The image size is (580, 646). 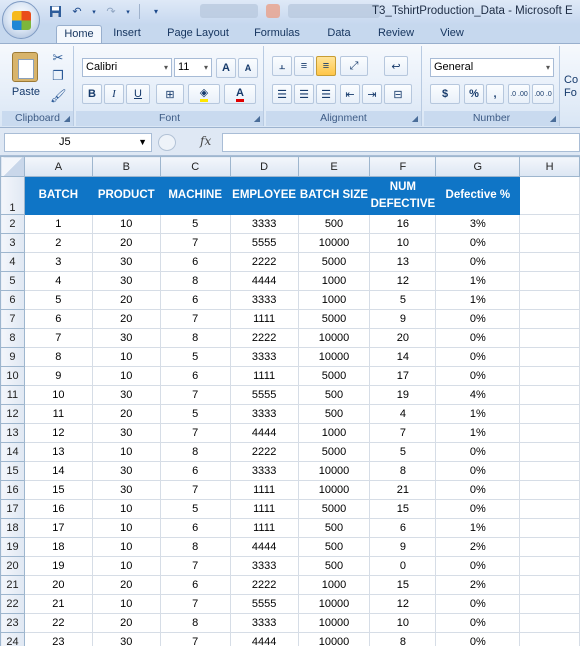 What do you see at coordinates (128, 11) in the screenshot?
I see `redo-dropdown-icon: ▾` at bounding box center [128, 11].